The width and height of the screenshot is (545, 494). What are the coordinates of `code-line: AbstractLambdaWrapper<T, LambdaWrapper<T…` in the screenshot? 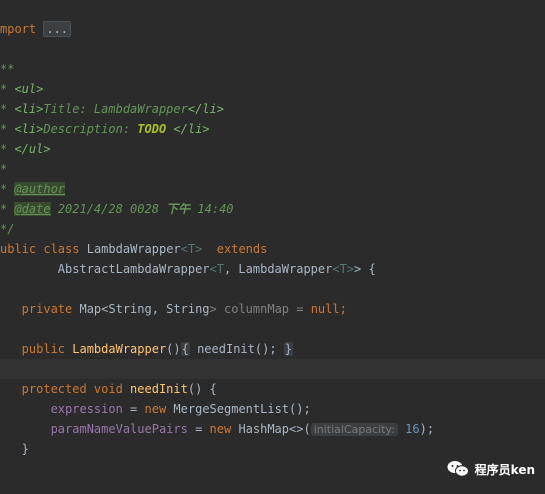 It's located at (272, 269).